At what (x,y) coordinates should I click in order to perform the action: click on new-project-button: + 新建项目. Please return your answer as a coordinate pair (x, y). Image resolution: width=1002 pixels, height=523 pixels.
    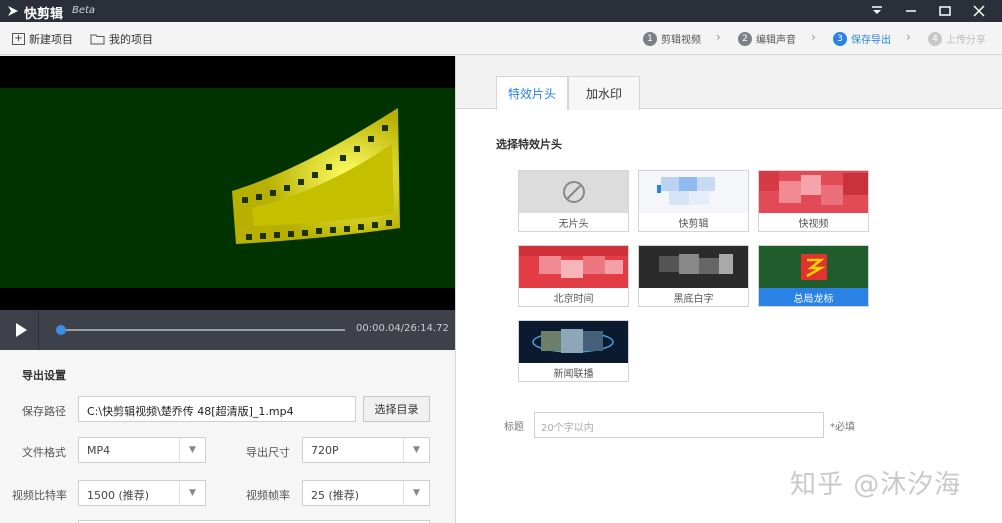
    Looking at the image, I should click on (42, 39).